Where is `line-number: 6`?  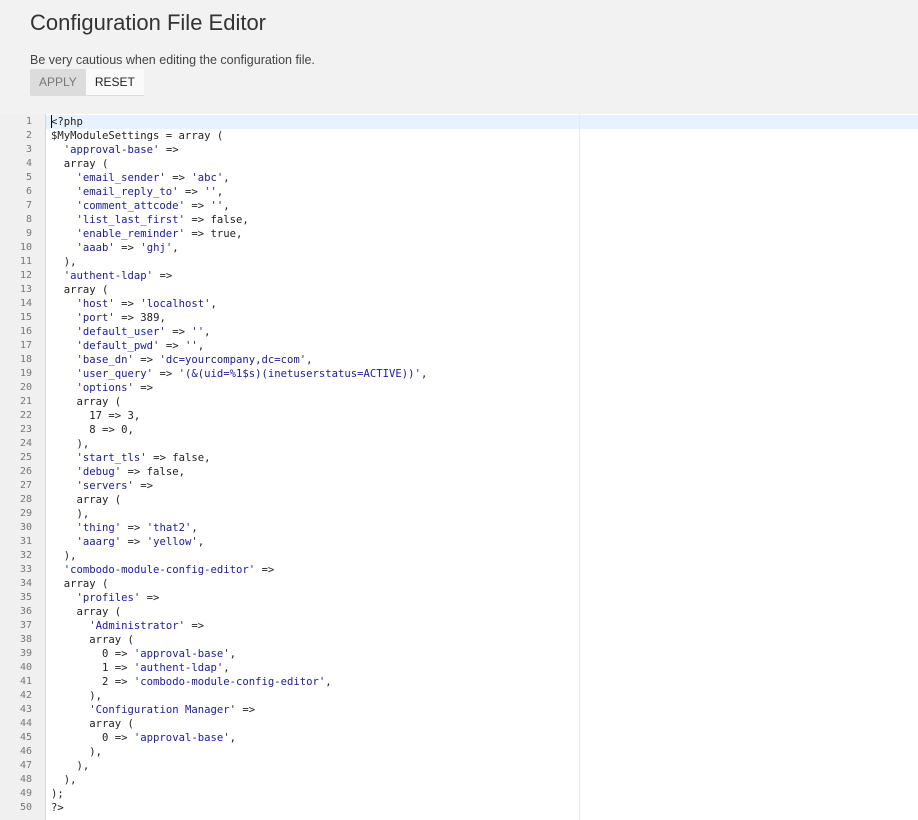 line-number: 6 is located at coordinates (28, 191).